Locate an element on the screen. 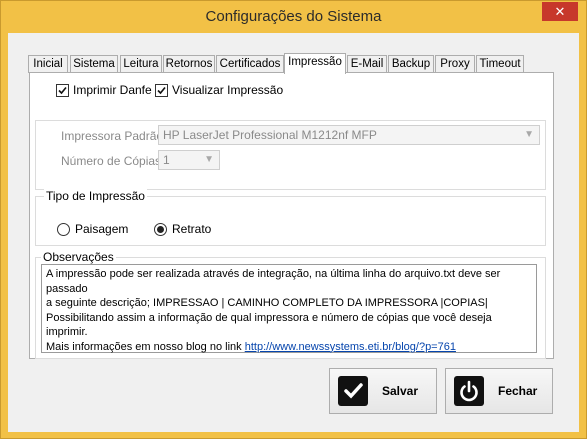 This screenshot has height=439, width=587. printer-select: HP LaserJet Professional M1212nf MFP ▼ is located at coordinates (349, 135).